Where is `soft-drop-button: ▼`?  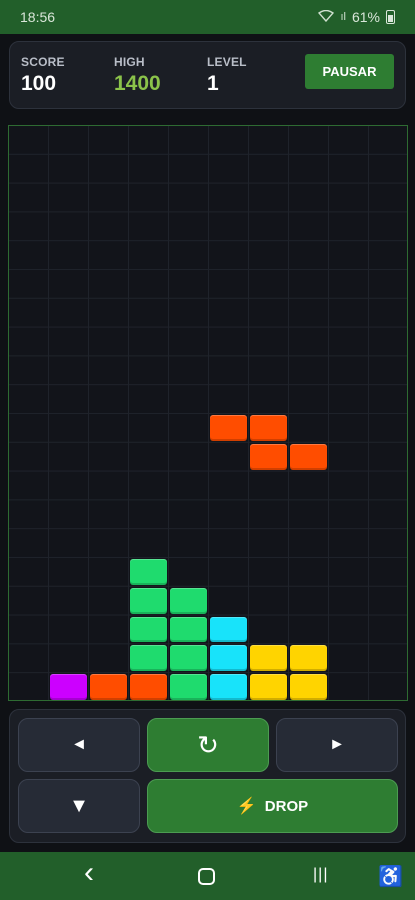
soft-drop-button: ▼ is located at coordinates (79, 806).